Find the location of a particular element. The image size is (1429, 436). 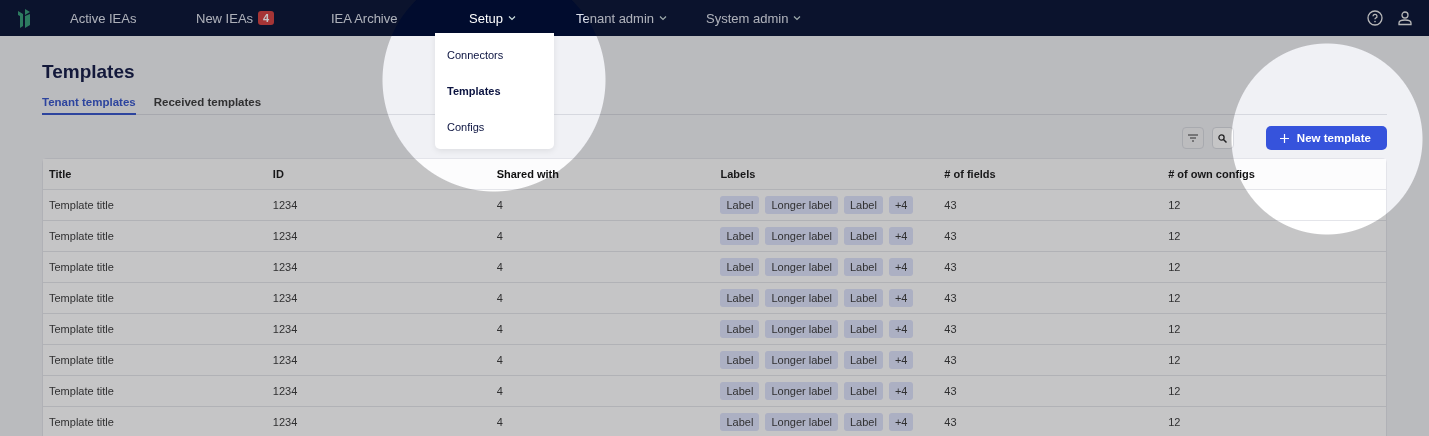

nav-link: System admin is located at coordinates (754, 18).